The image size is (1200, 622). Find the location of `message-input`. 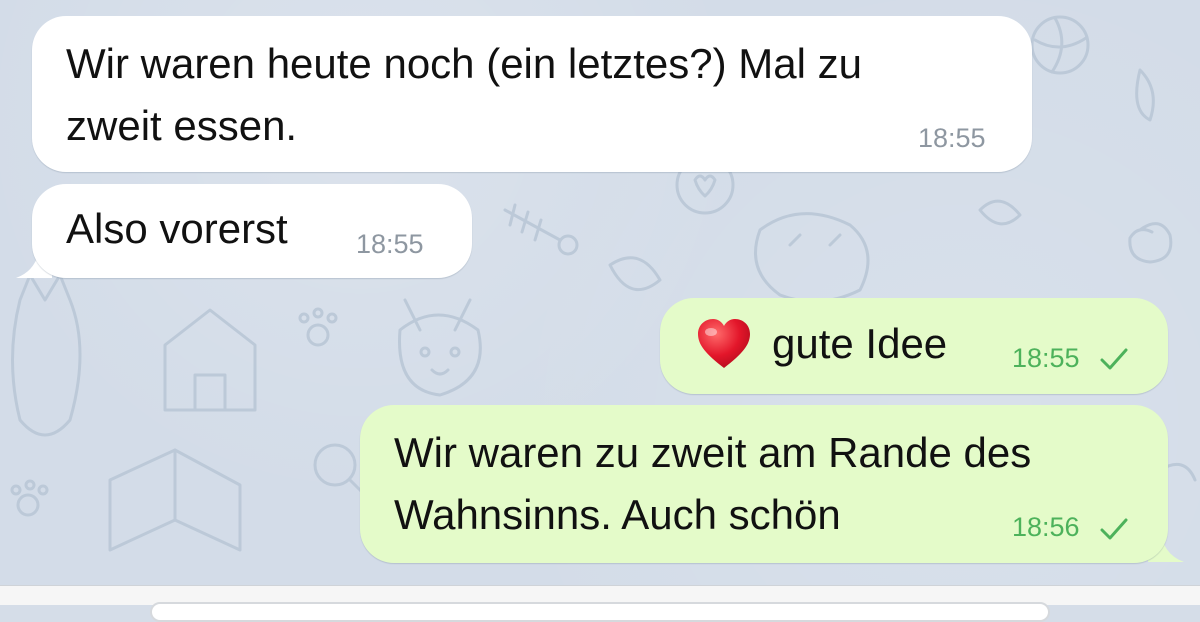

message-input is located at coordinates (600, 612).